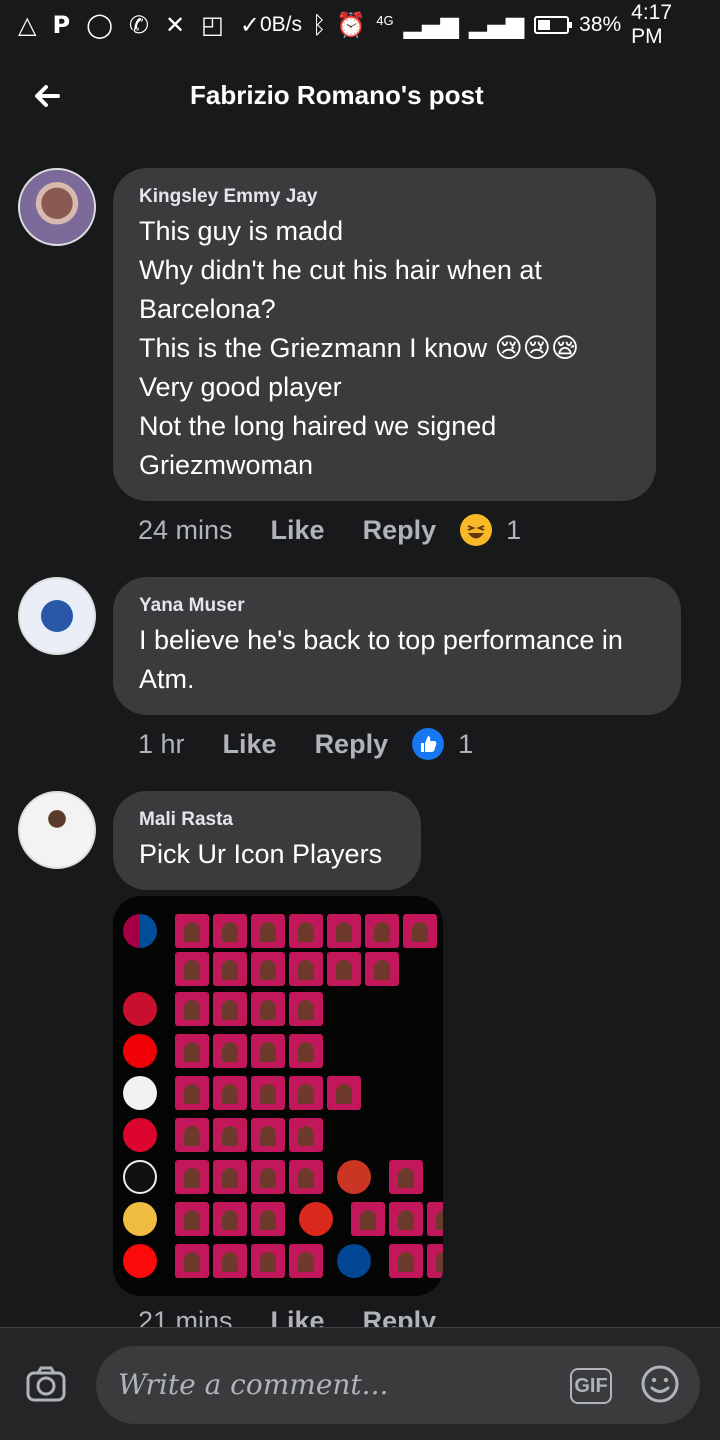  I want to click on real-madrid-crest-icon, so click(140, 1093).